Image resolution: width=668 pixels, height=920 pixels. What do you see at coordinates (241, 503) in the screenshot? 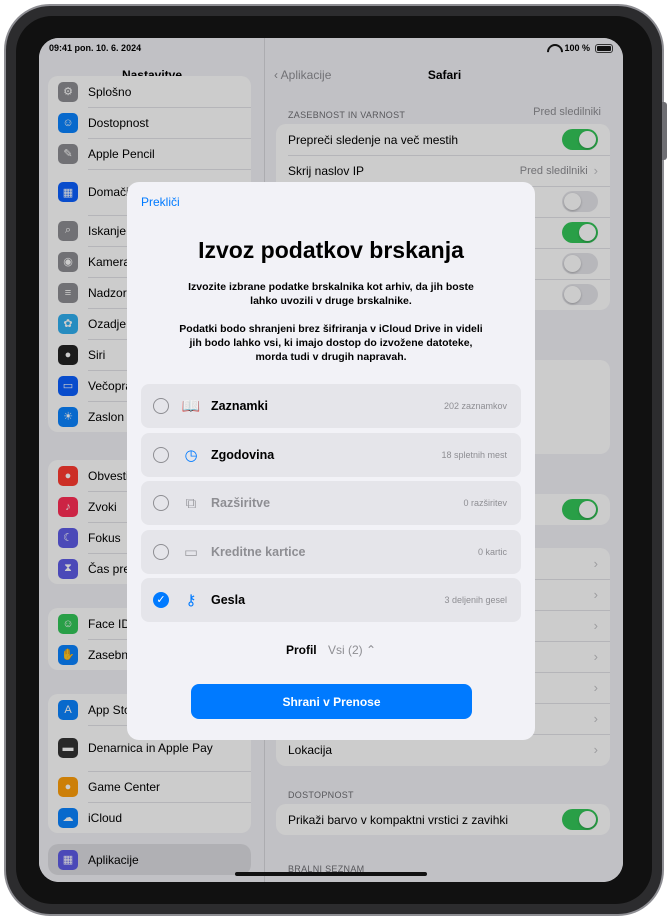
I see `export-option-label: Razširitve` at bounding box center [241, 503].